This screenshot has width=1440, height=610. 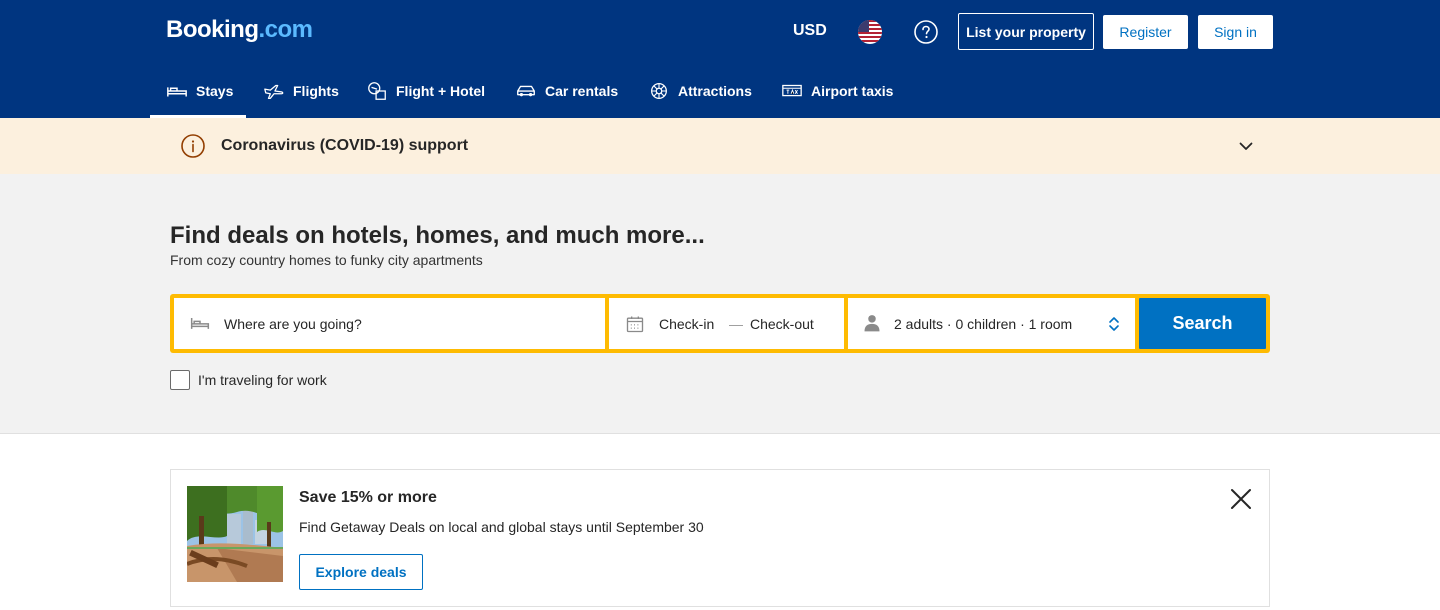 What do you see at coordinates (441, 91) in the screenshot?
I see `nav-label: Flight + Hotel` at bounding box center [441, 91].